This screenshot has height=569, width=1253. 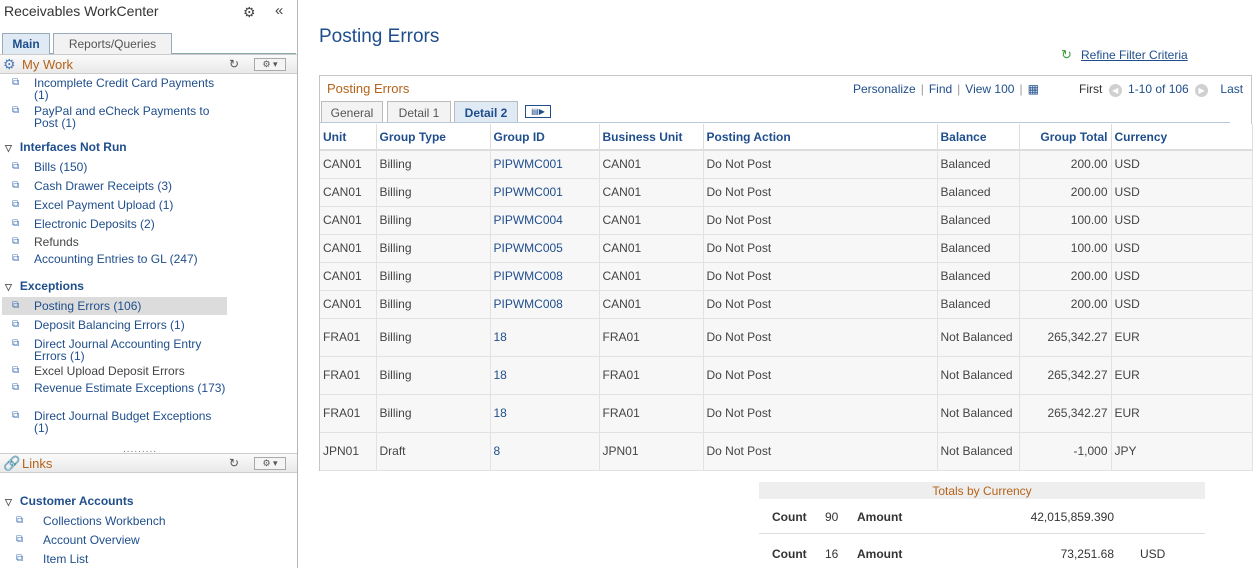 What do you see at coordinates (44, 286) in the screenshot?
I see `group-exceptions: ▽ Exceptions` at bounding box center [44, 286].